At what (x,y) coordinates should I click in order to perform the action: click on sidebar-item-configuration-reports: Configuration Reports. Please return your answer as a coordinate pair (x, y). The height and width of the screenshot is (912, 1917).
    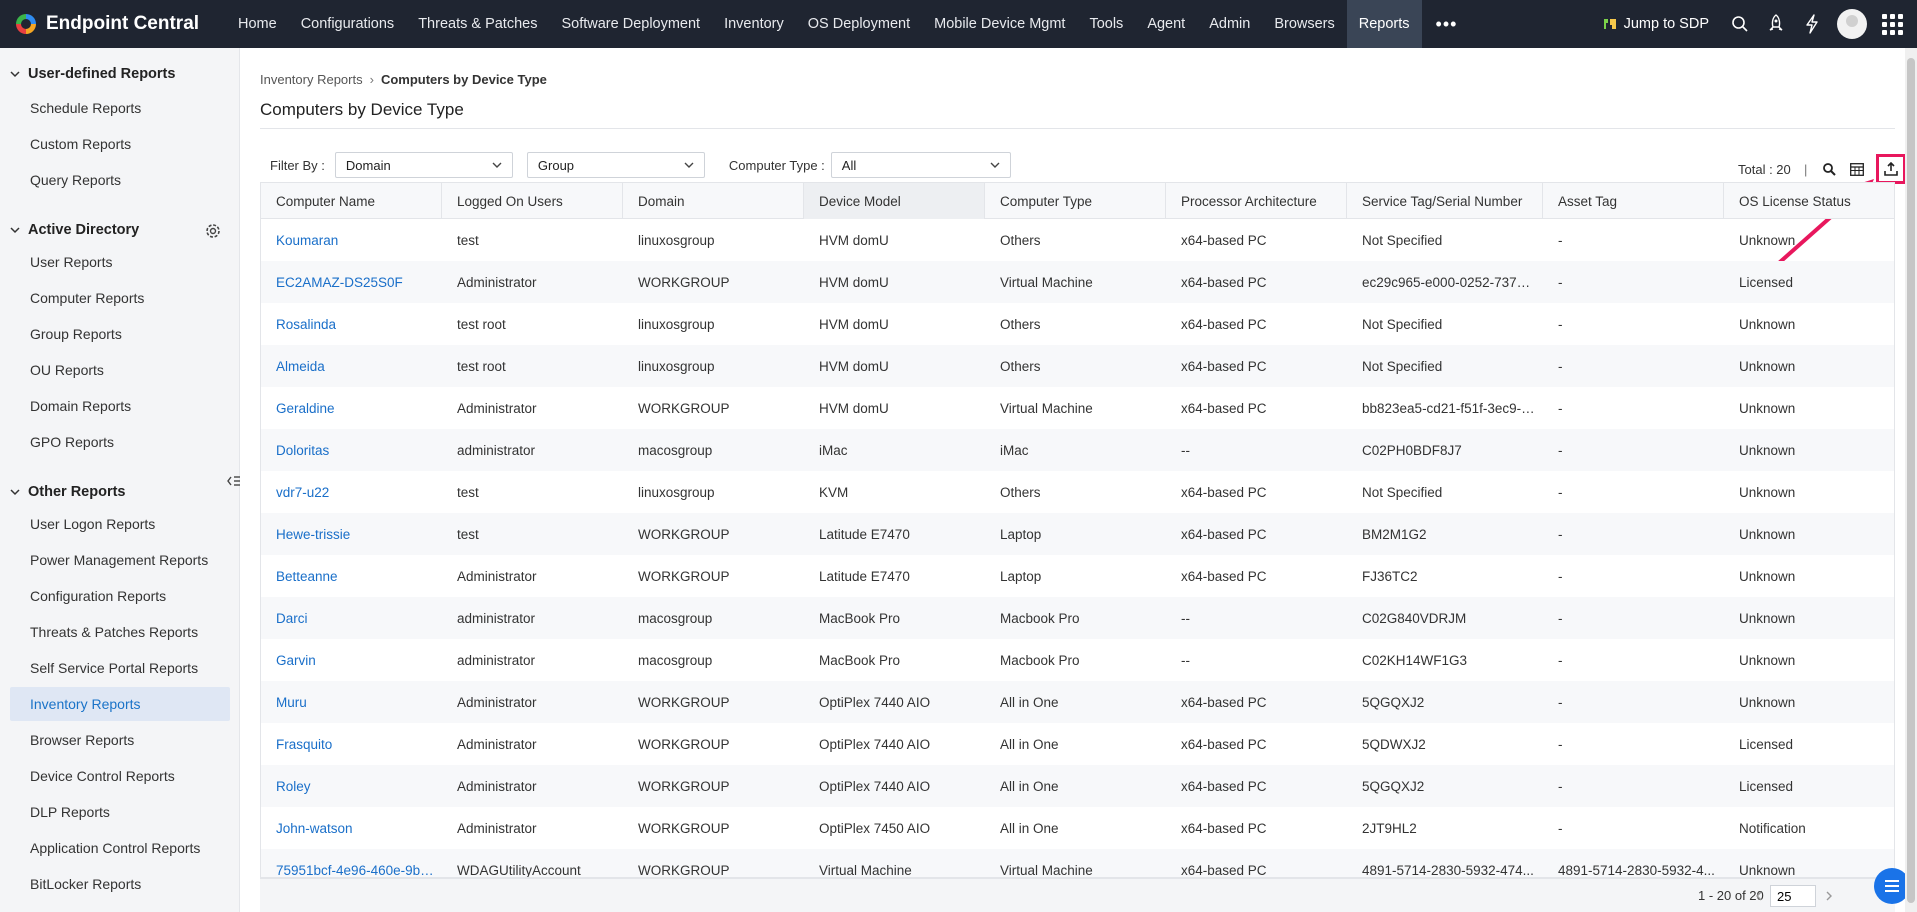
    Looking at the image, I should click on (120, 596).